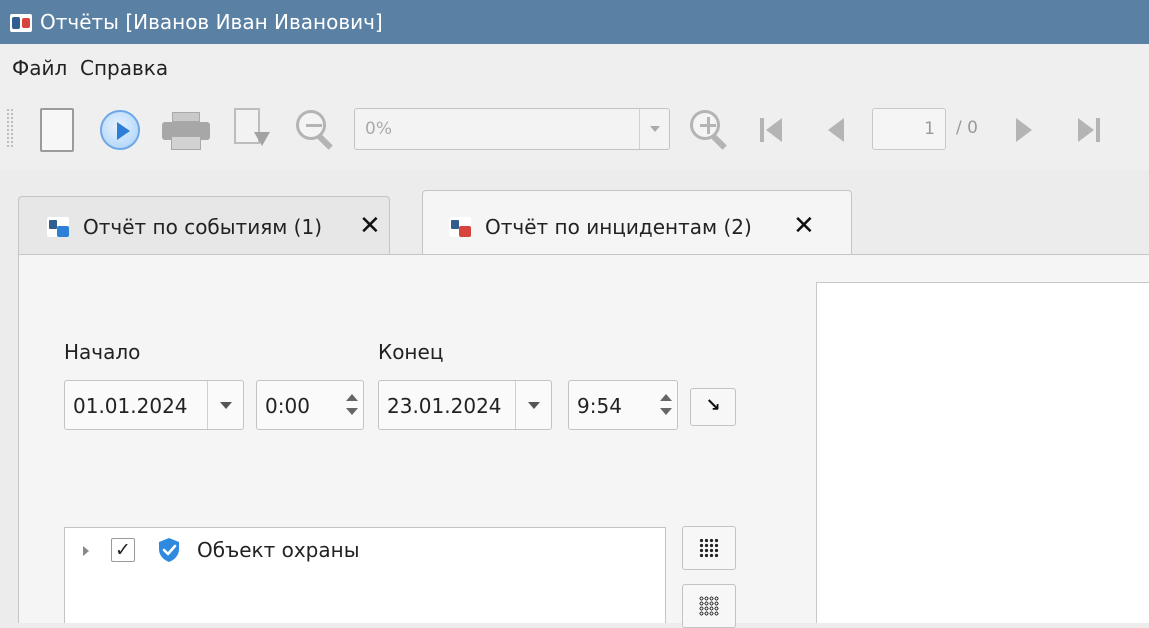 The image size is (1149, 628). Describe the element at coordinates (1089, 130) in the screenshot. I see `last-page-button` at that location.